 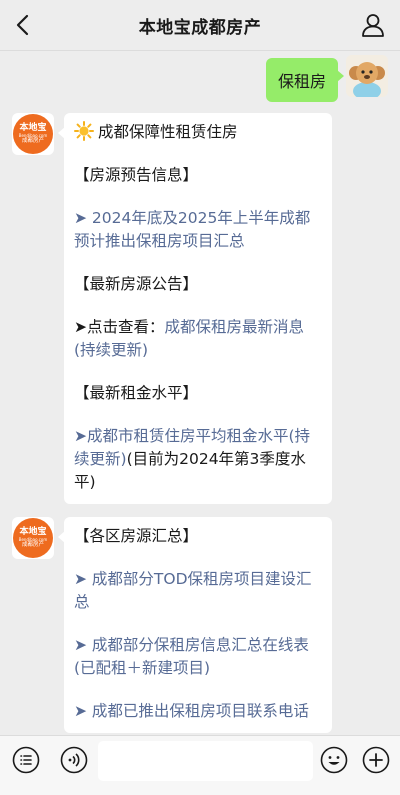 I want to click on plus-icon, so click(x=376, y=760).